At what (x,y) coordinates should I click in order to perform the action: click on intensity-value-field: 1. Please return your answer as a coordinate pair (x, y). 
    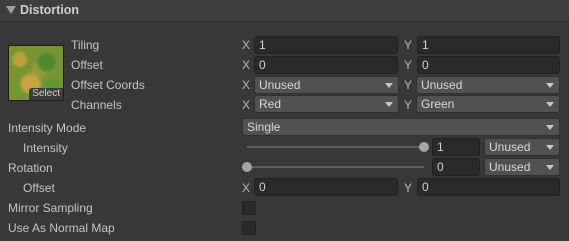
    Looking at the image, I should click on (456, 147).